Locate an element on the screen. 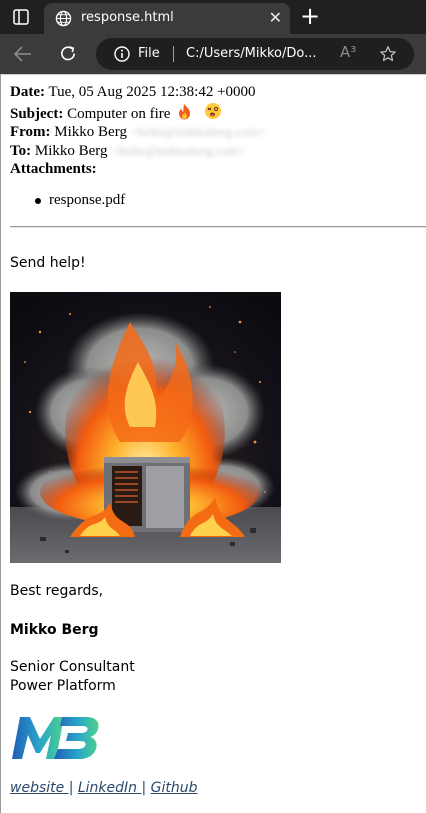 This screenshot has height=813, width=426. star-icon is located at coordinates (388, 54).